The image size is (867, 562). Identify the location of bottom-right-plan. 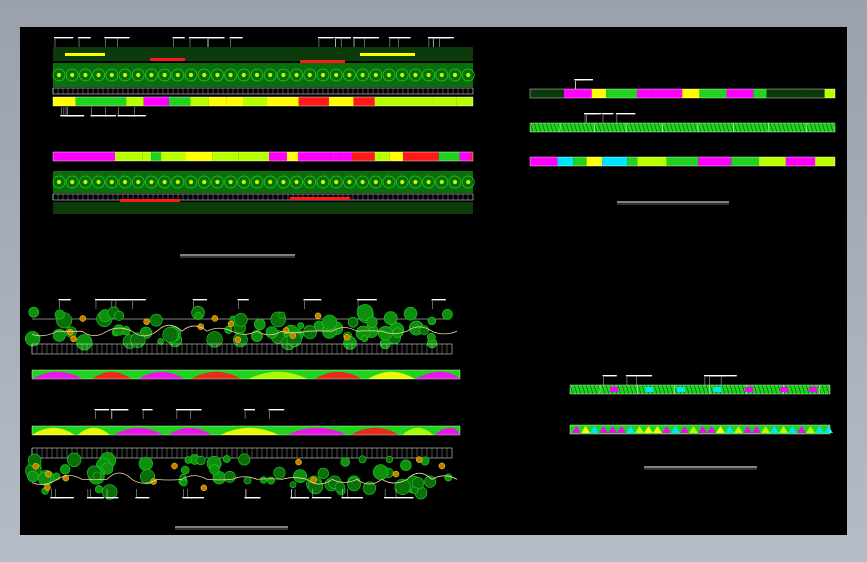
(701, 422).